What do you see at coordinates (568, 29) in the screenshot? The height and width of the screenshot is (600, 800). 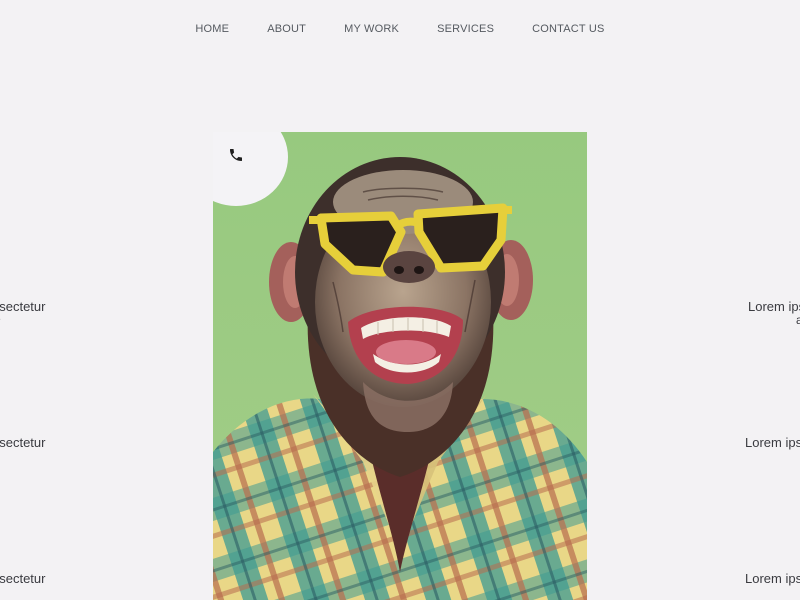 I see `nav-contact-us: CONTACT US` at bounding box center [568, 29].